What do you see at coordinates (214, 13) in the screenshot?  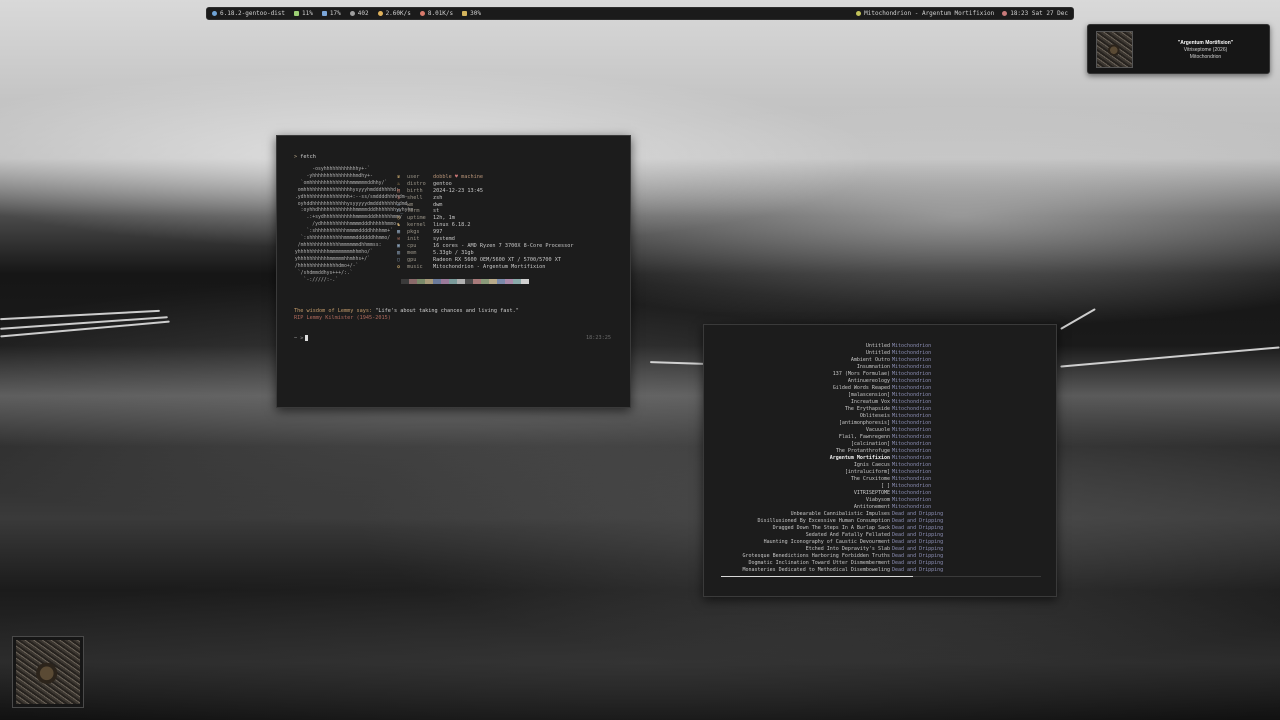 I see `gentoo-icon` at bounding box center [214, 13].